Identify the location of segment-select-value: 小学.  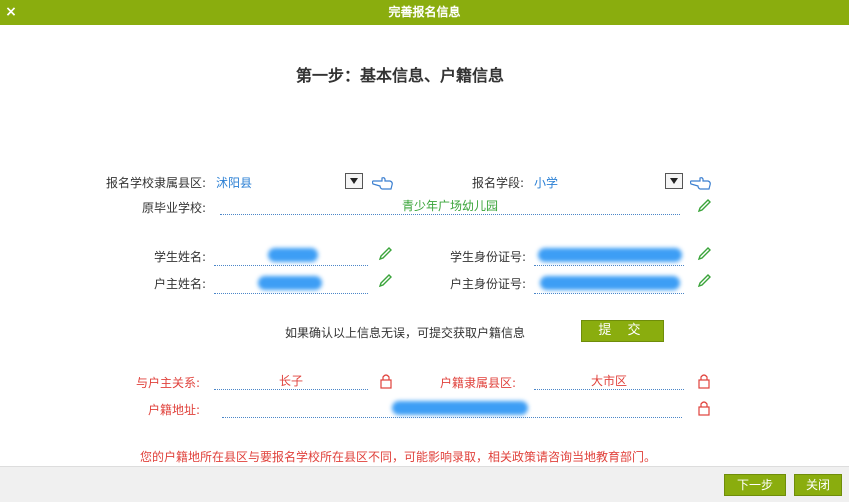
(546, 182).